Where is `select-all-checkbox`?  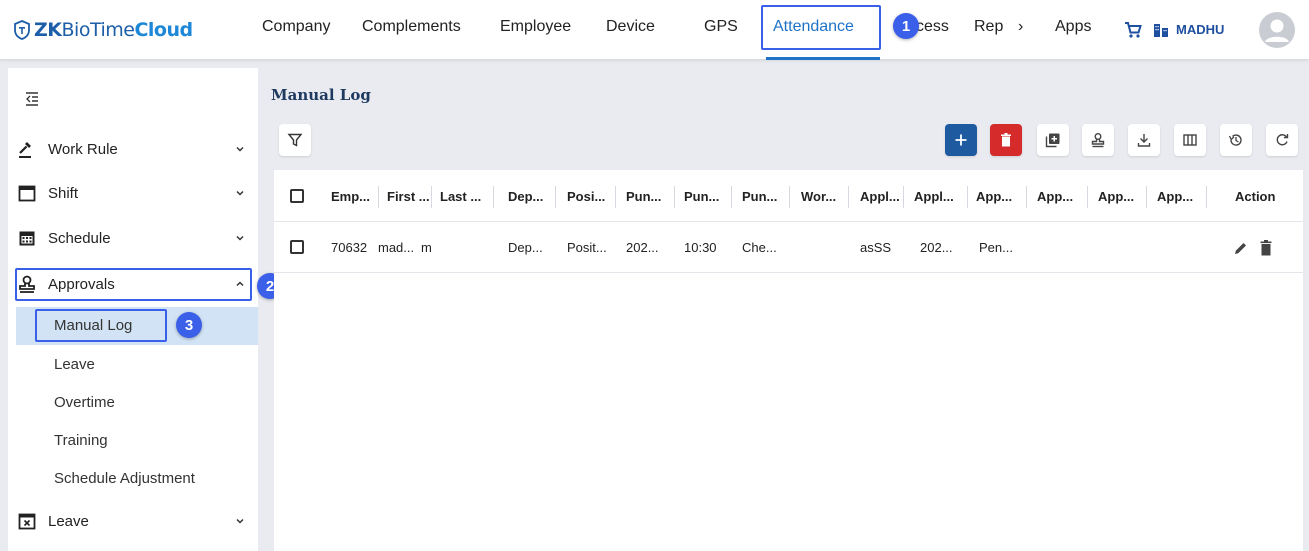 select-all-checkbox is located at coordinates (297, 196).